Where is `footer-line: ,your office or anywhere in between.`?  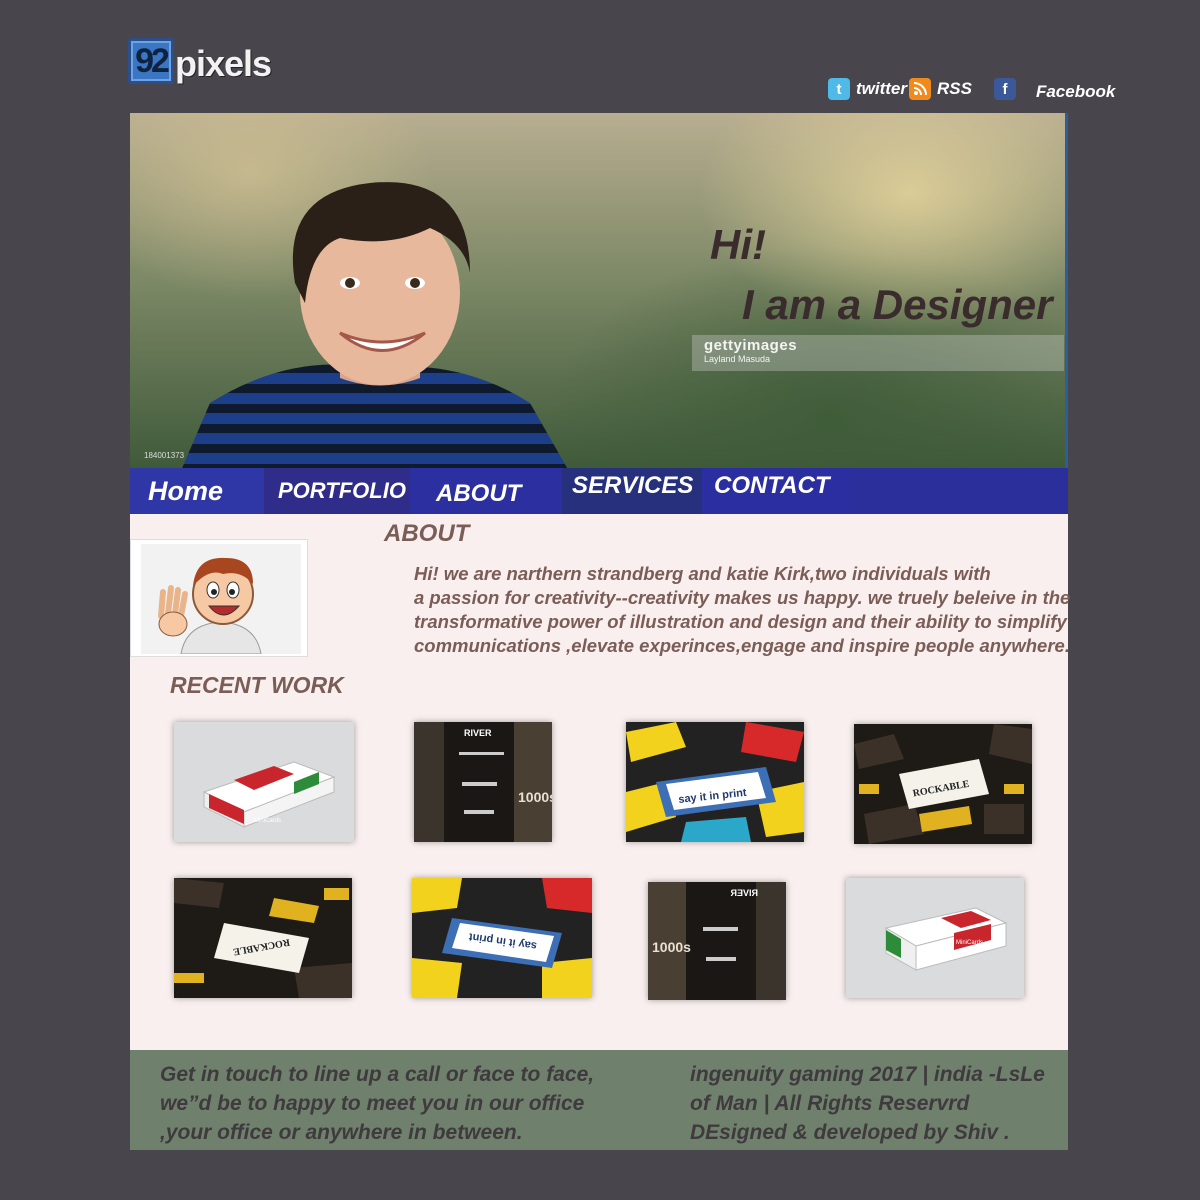 footer-line: ,your office or anywhere in between. is located at coordinates (341, 1132).